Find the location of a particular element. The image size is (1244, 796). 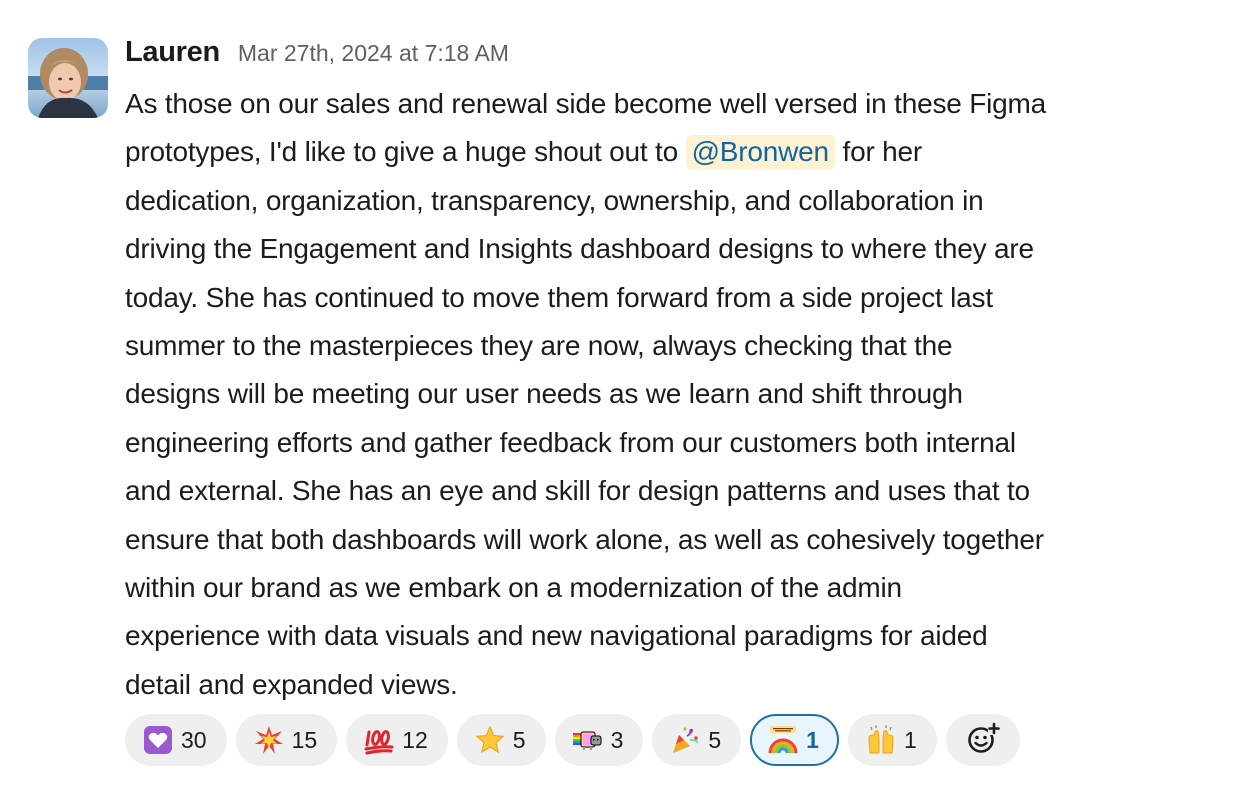

reaction-thank-you-rainbow: 1 is located at coordinates (794, 740).